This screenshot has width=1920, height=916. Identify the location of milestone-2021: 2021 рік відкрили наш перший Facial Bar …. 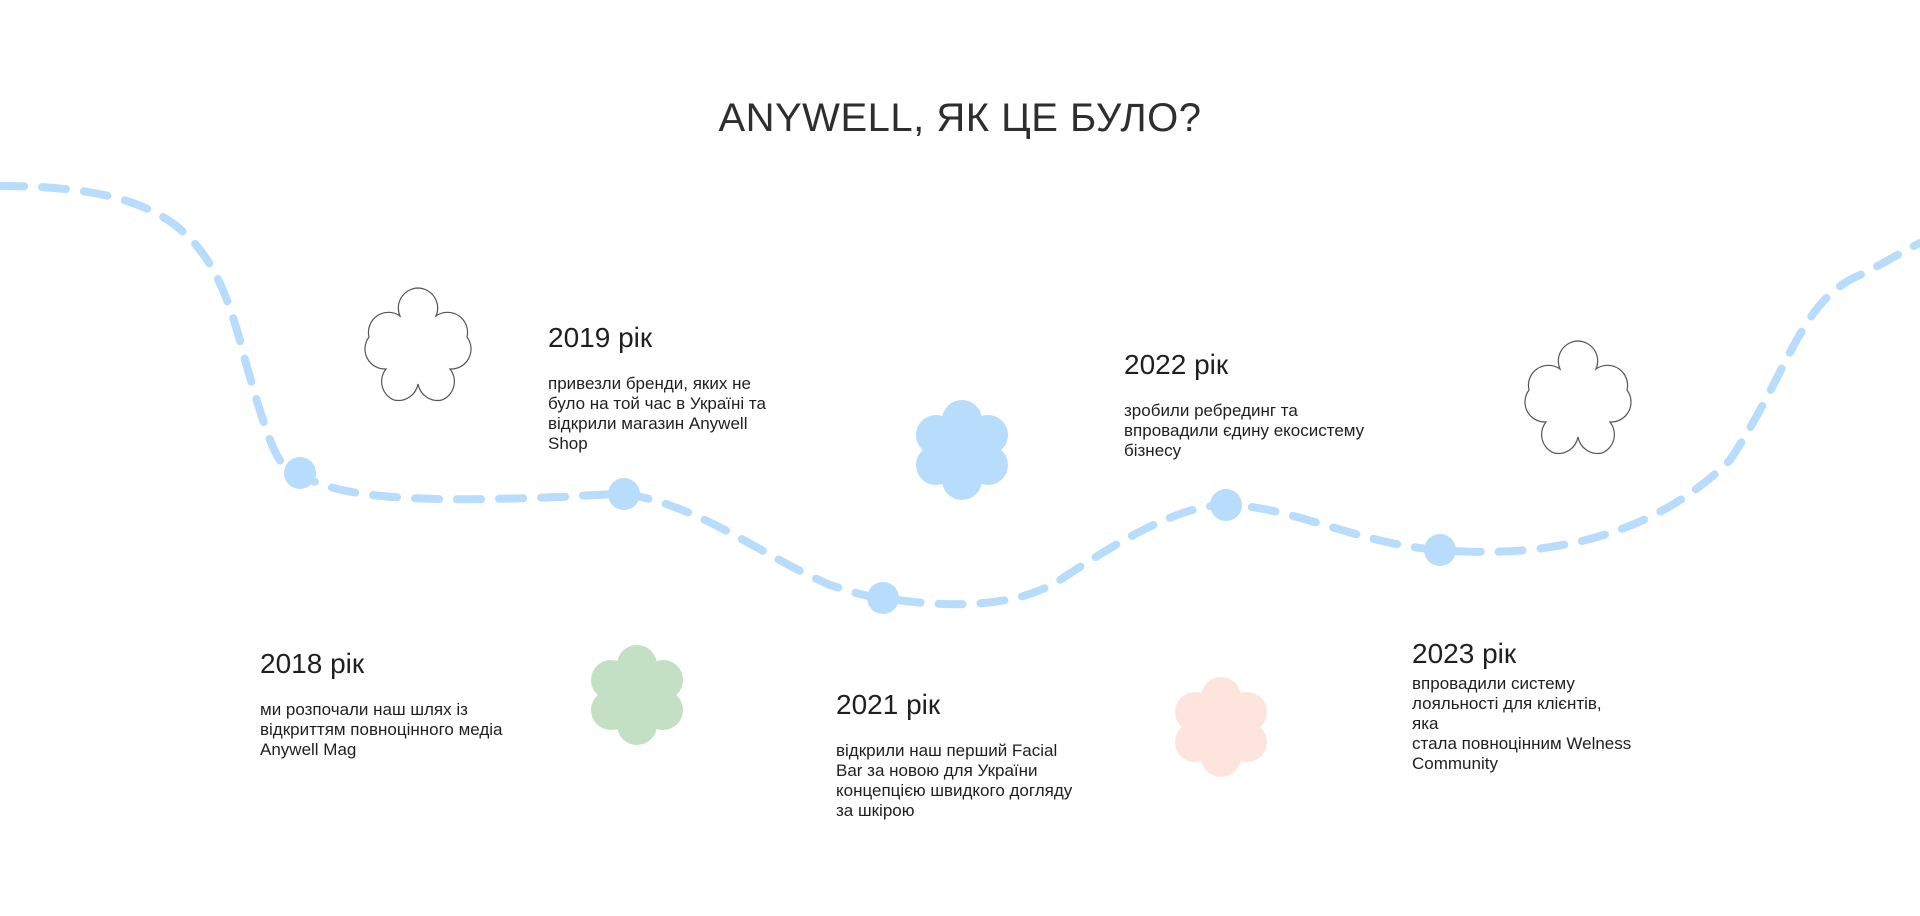
(966, 755).